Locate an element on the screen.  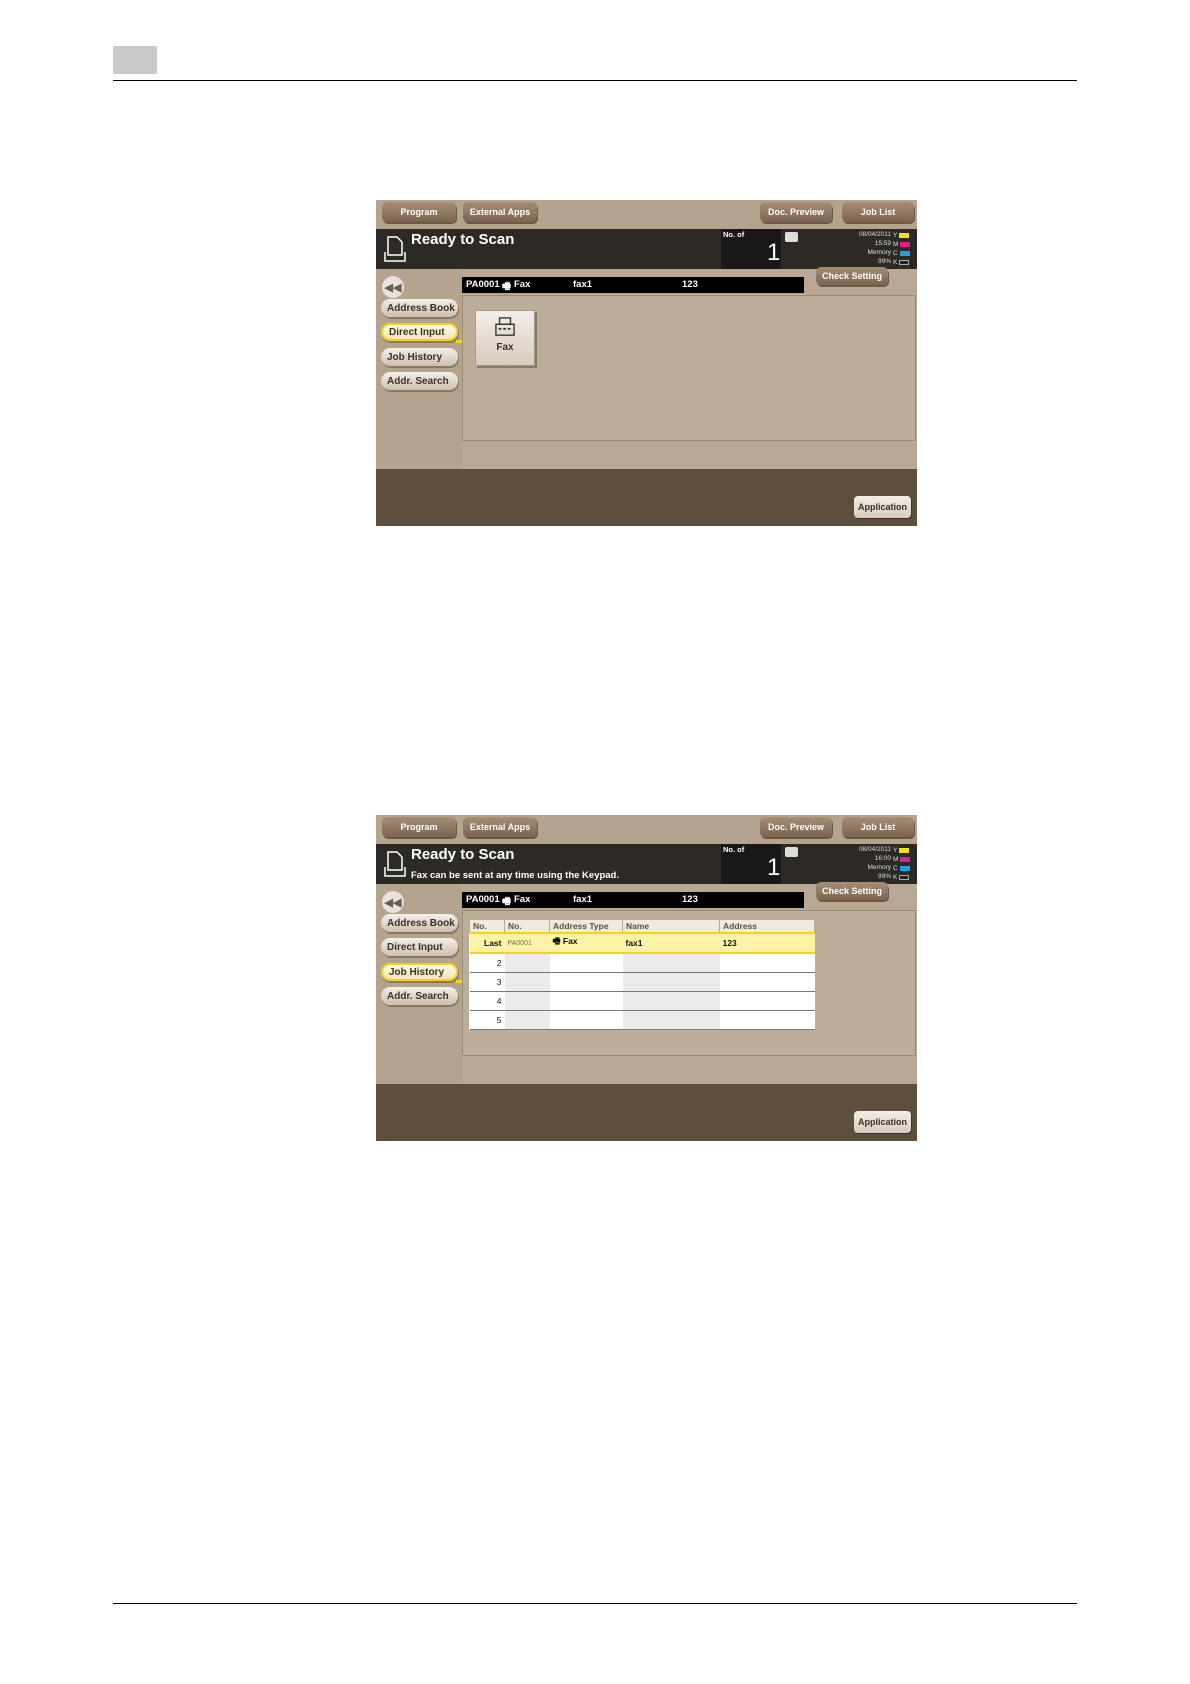
scanner-icon is located at coordinates (395, 864).